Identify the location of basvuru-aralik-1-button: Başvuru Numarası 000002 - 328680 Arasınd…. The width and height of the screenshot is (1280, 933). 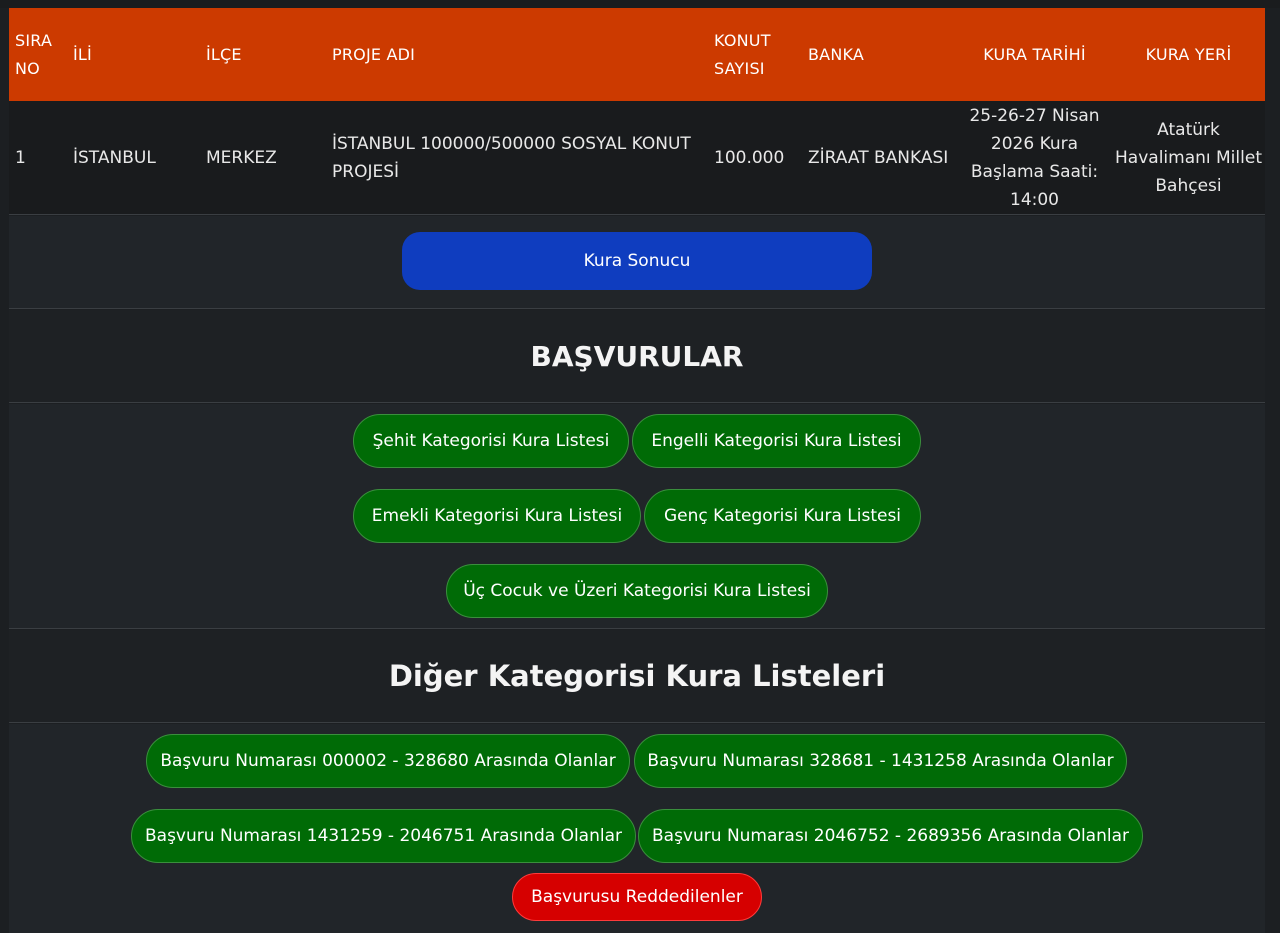
(388, 761).